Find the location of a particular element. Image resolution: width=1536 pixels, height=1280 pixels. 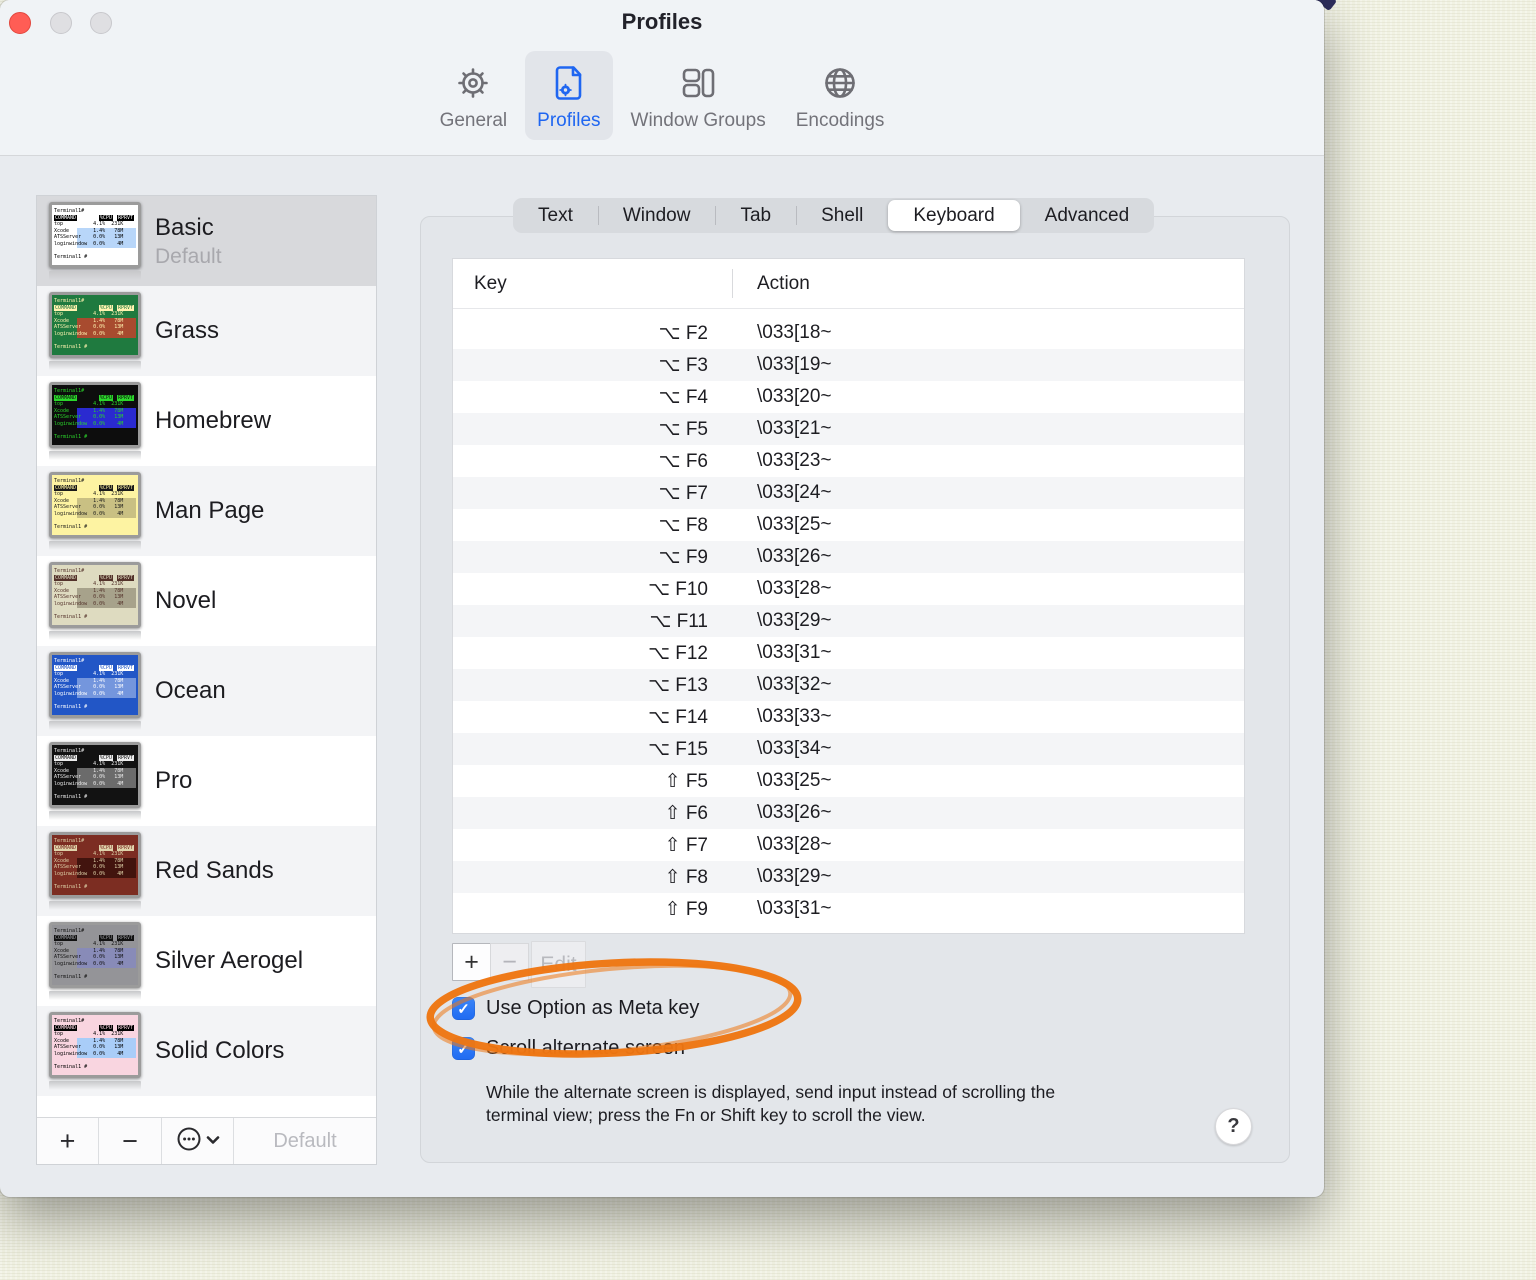

key-binding-row: ⌥ F11 \033[29~ is located at coordinates (848, 621).